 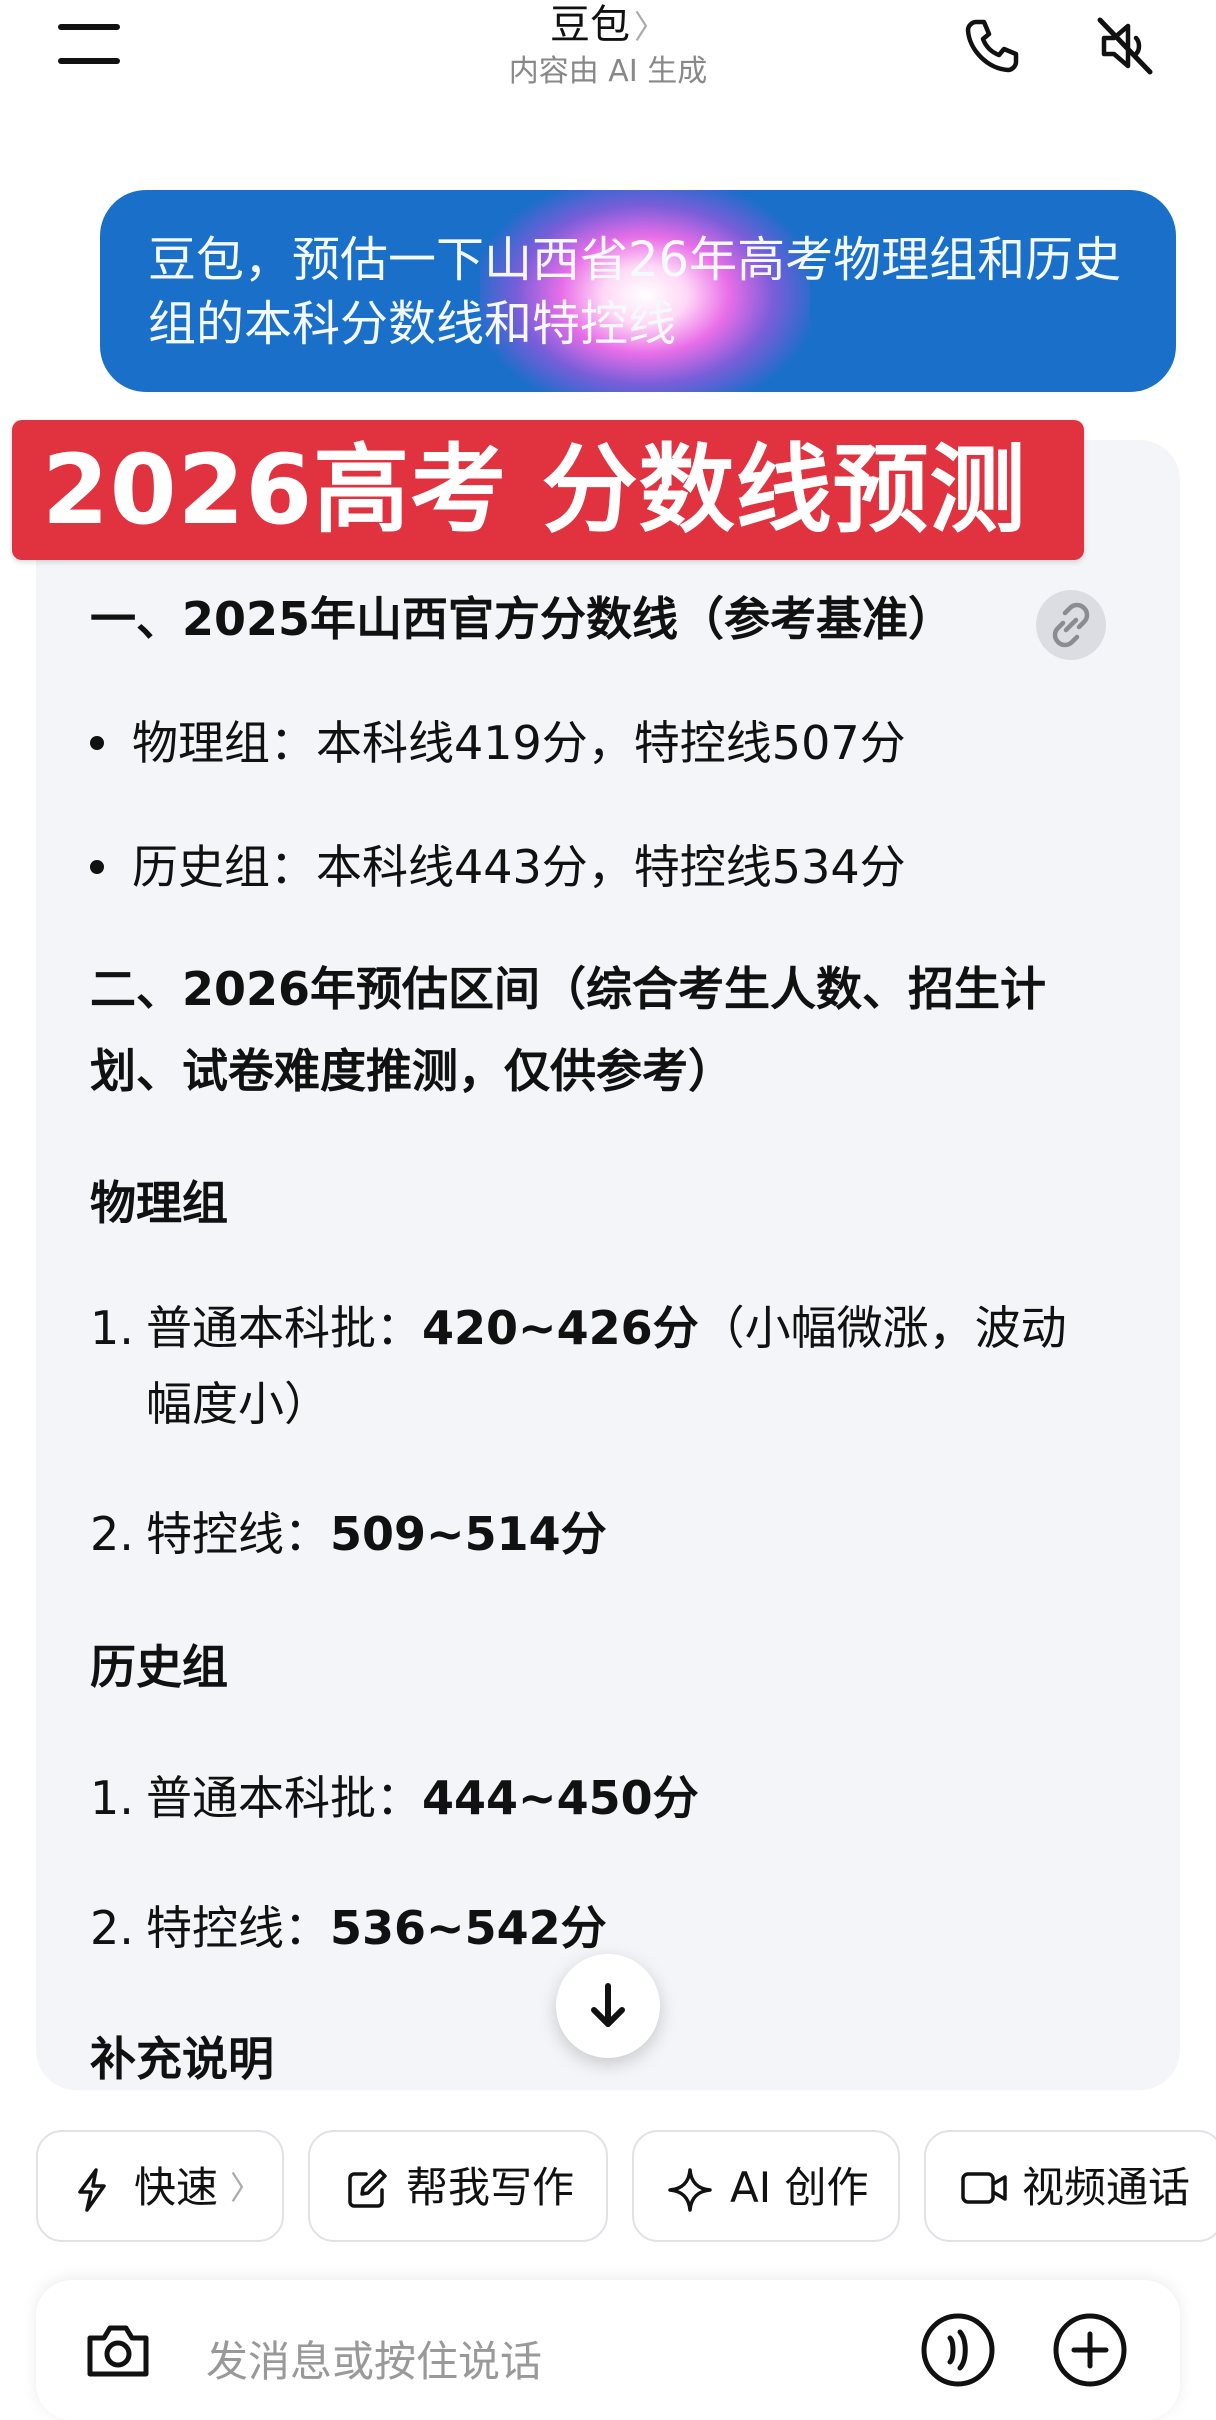 I want to click on supplement-heading: 补充说明, so click(x=182, y=2059).